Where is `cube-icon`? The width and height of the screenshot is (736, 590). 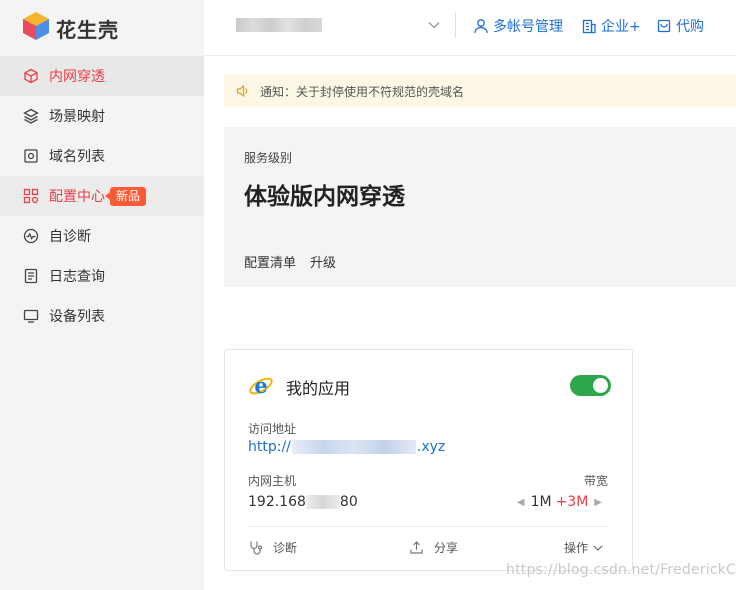
cube-icon is located at coordinates (31, 76).